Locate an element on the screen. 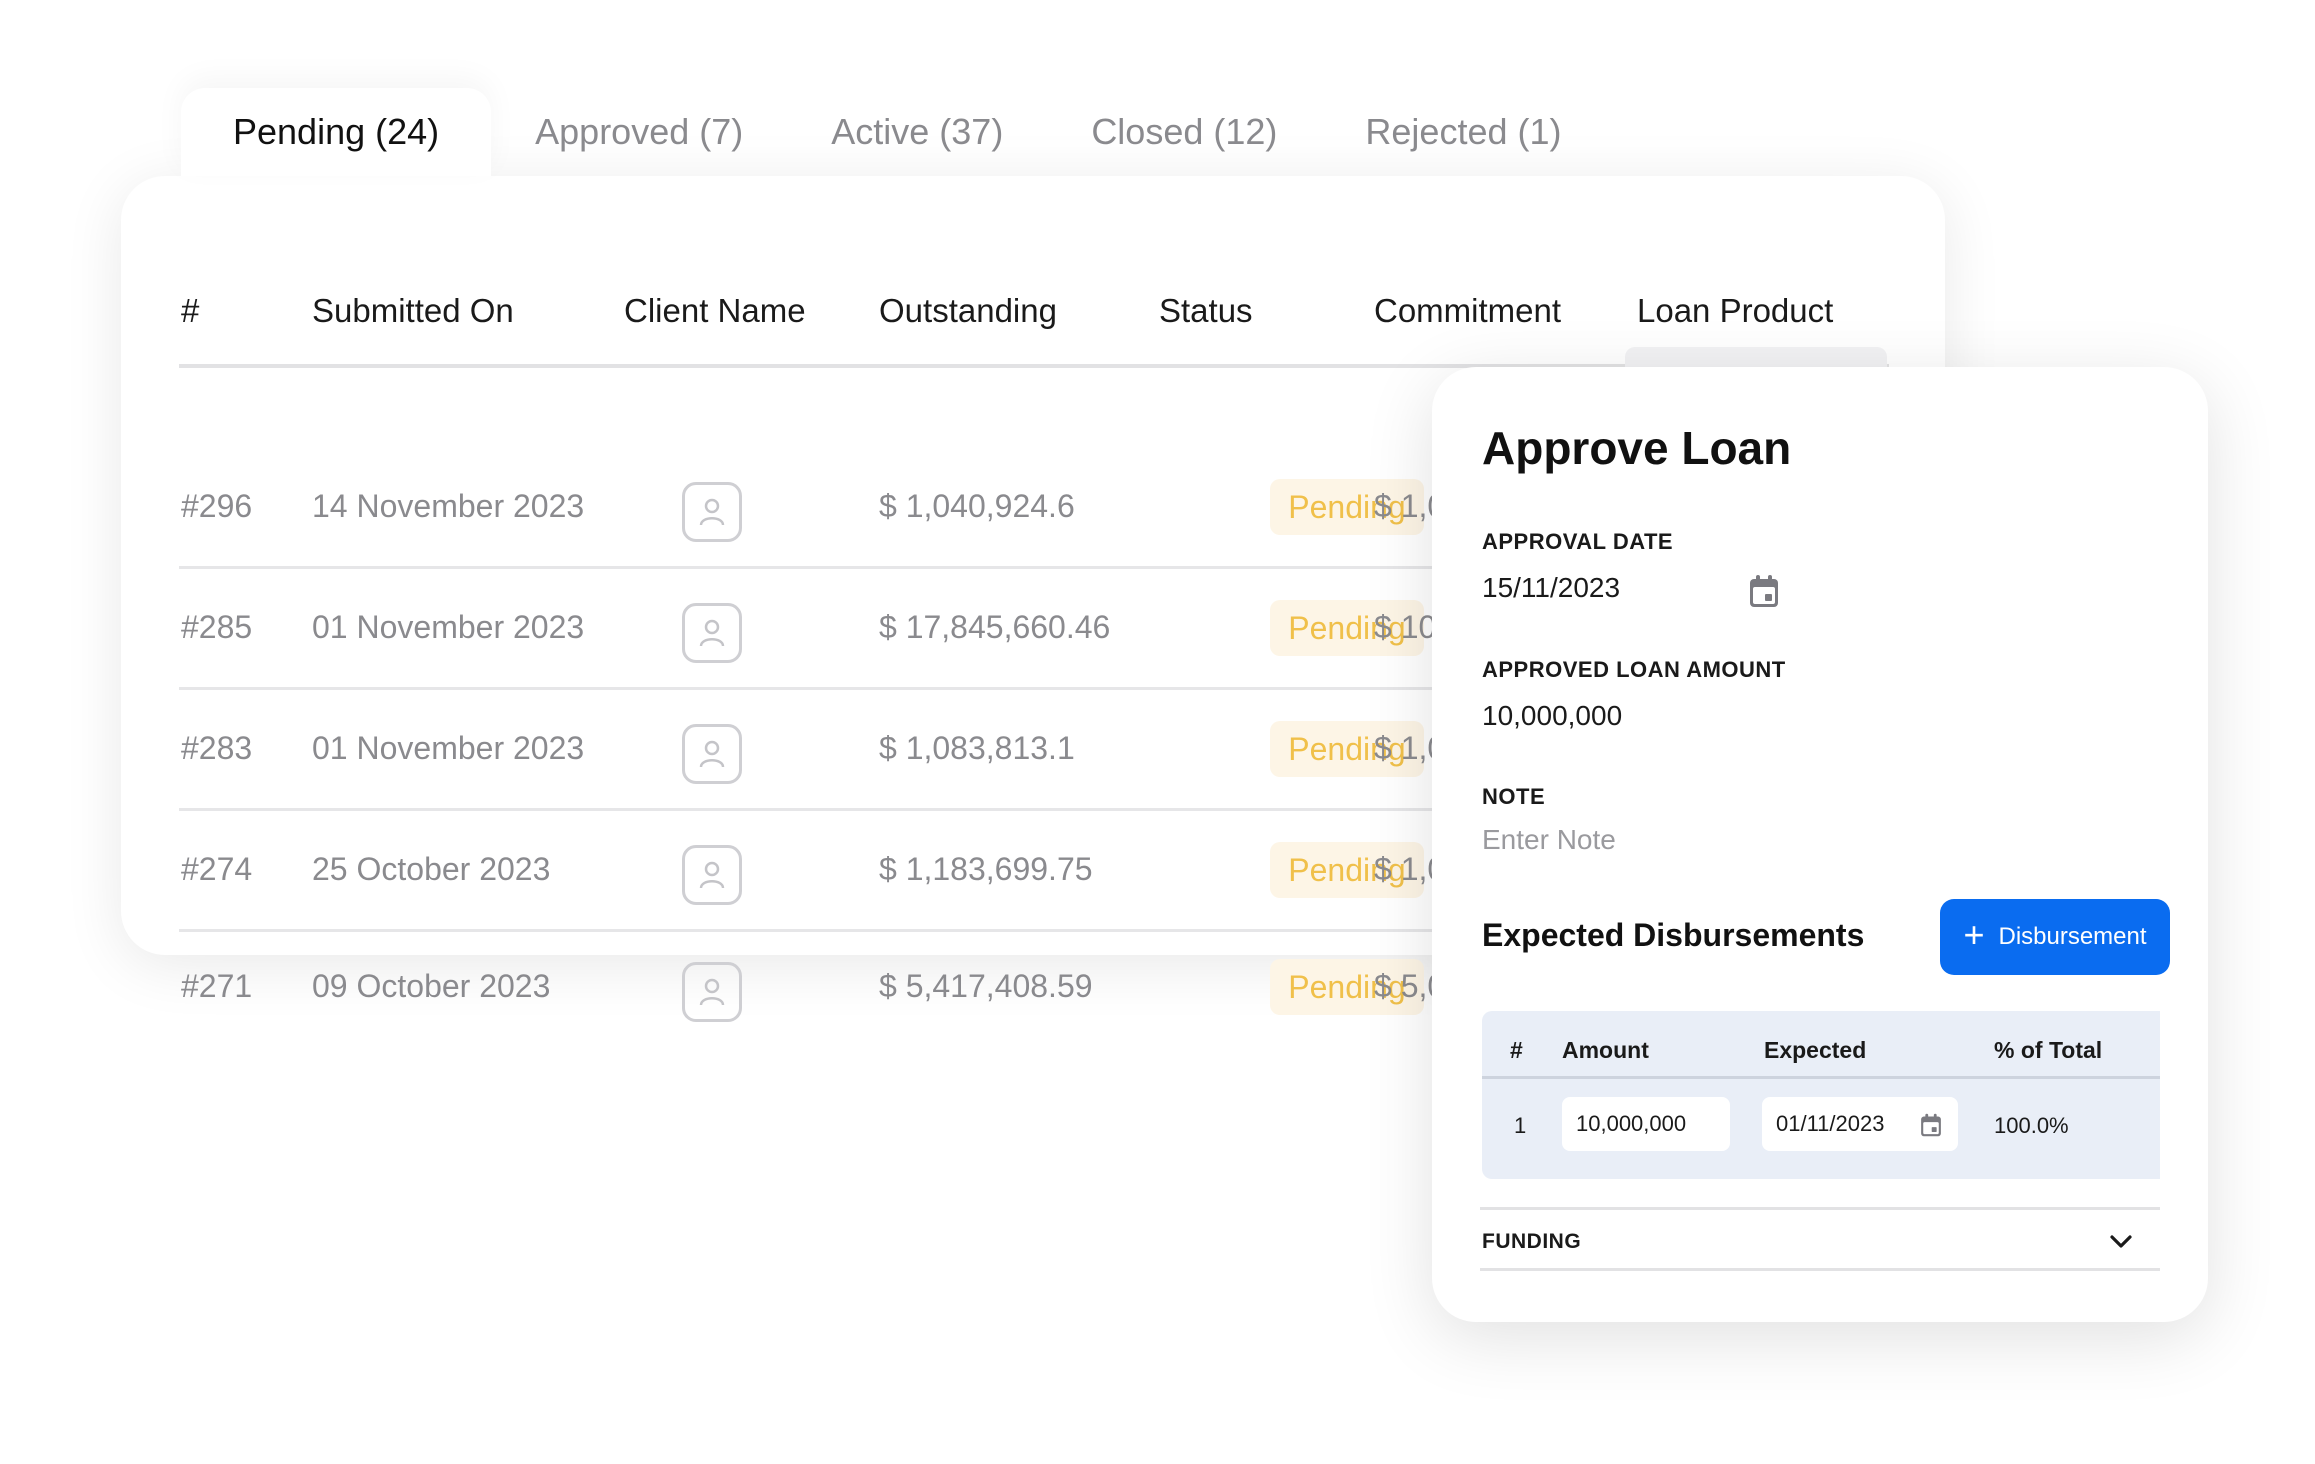 The height and width of the screenshot is (1464, 2315). disb-column-number: # is located at coordinates (1516, 1050).